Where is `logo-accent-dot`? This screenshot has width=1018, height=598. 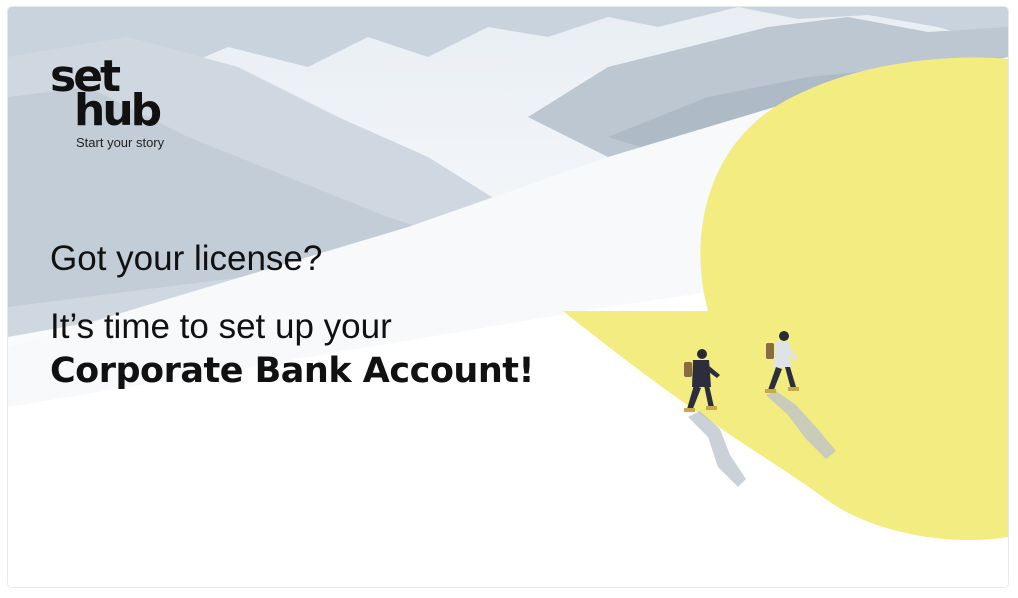
logo-accent-dot is located at coordinates (169, 116).